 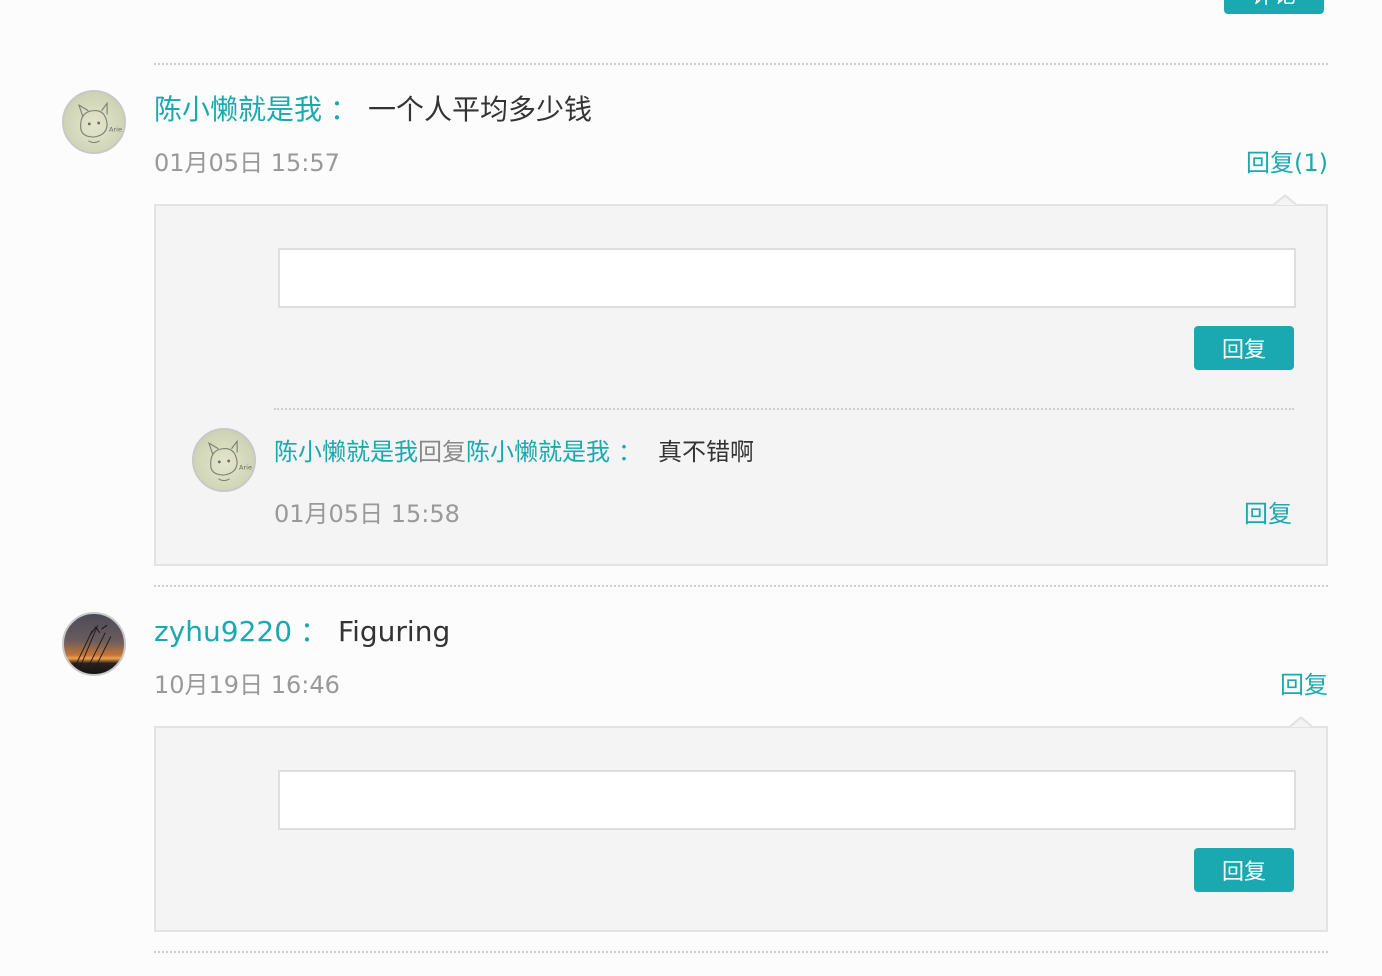 I want to click on reply-to-username: 陈小懒就是我, so click(x=538, y=452).